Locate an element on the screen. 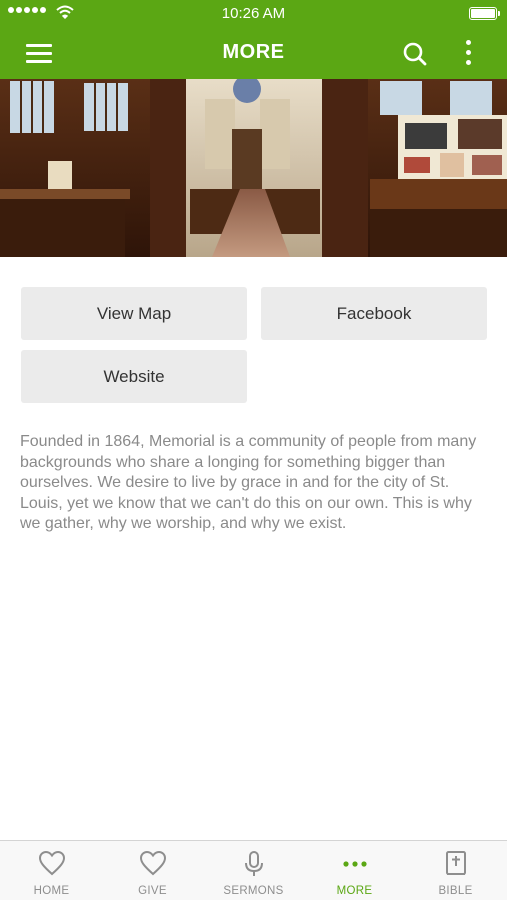  ellipsis-icon is located at coordinates (354, 864).